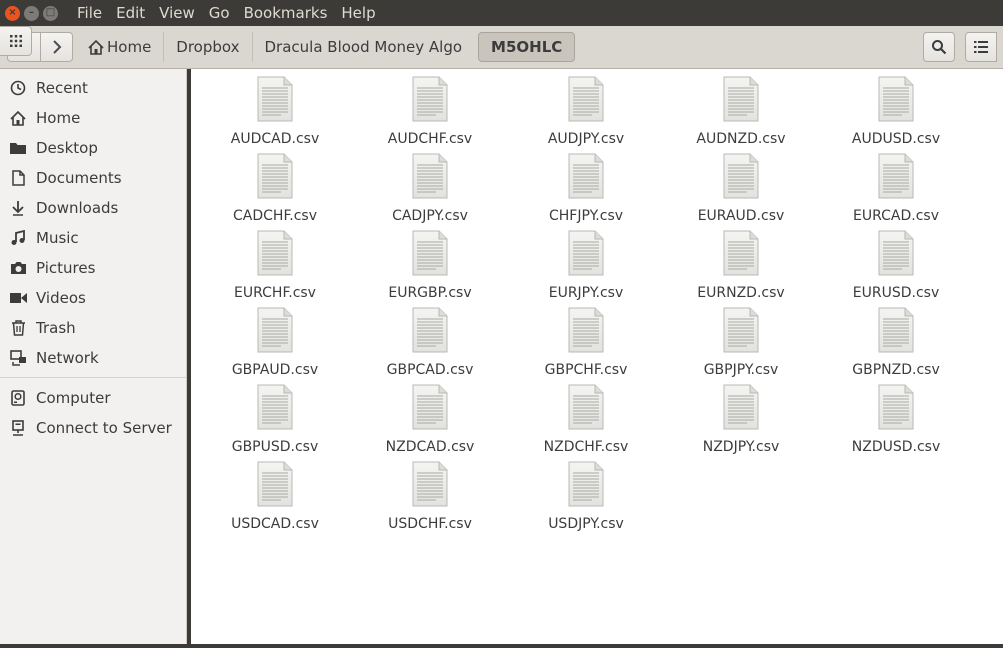 This screenshot has height=648, width=1003. Describe the element at coordinates (18, 268) in the screenshot. I see `camera-icon` at that location.